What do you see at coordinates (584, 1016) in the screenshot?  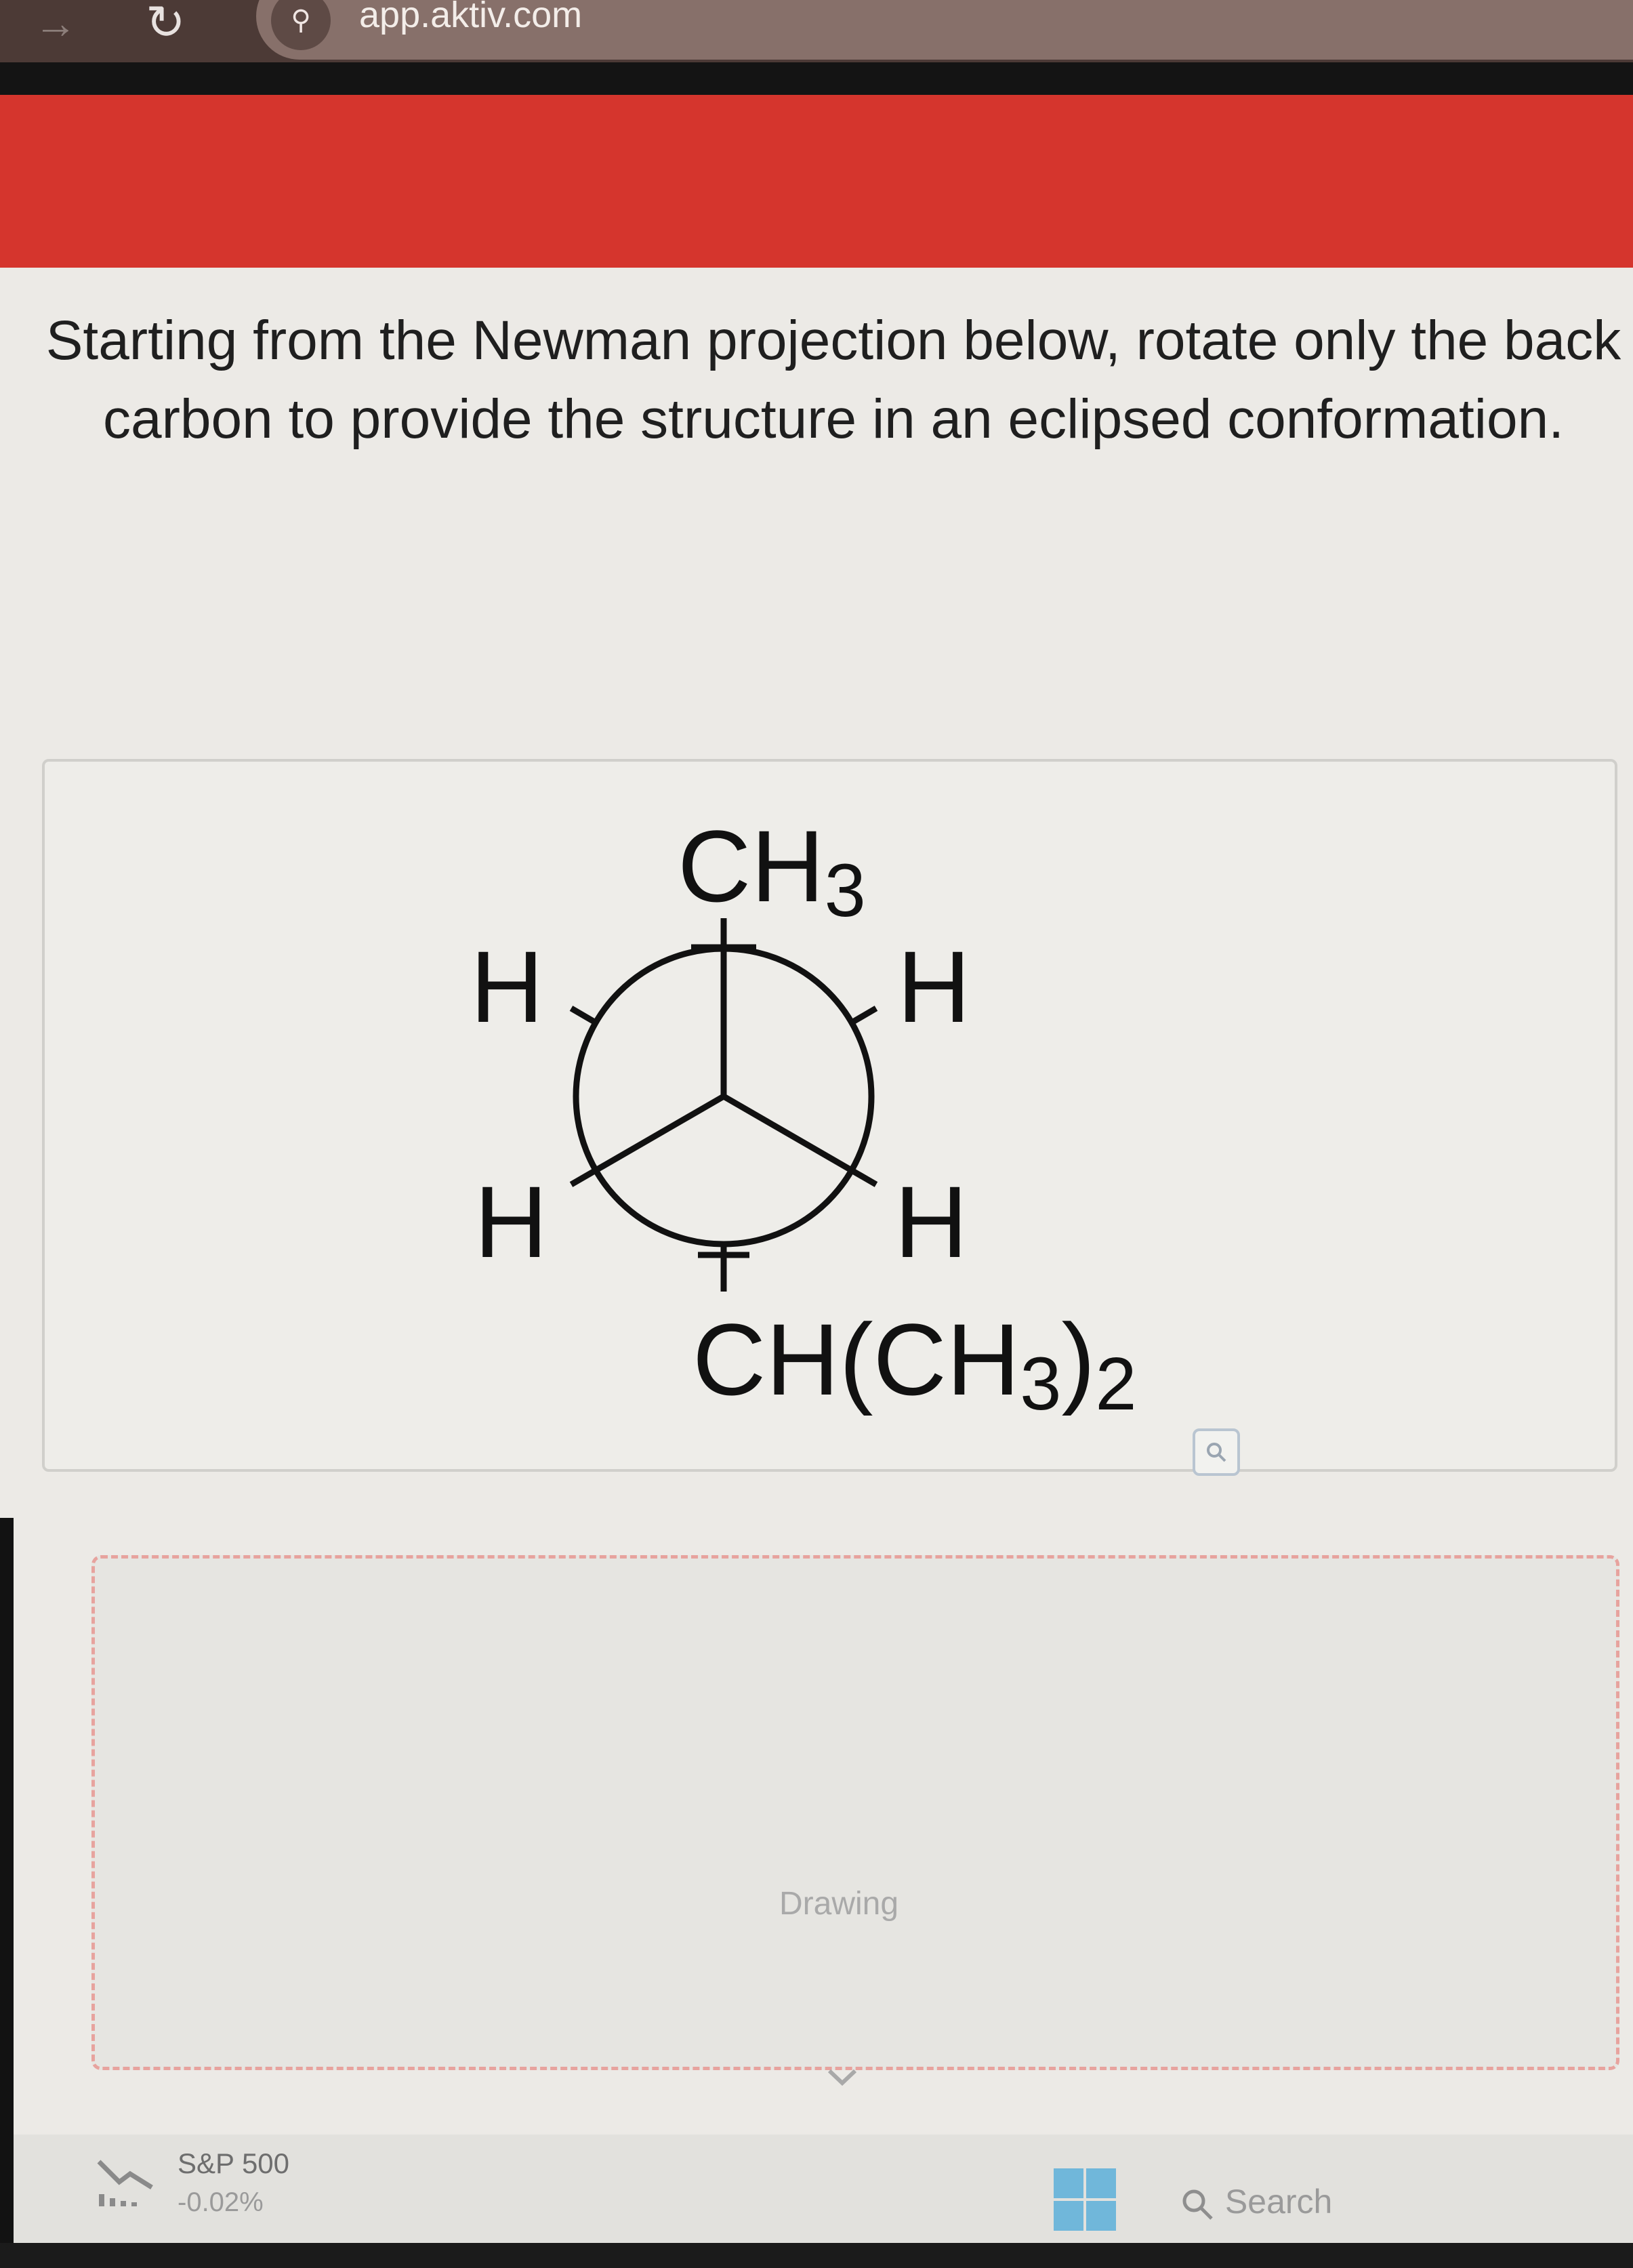 I see `back-bond-upper-left` at bounding box center [584, 1016].